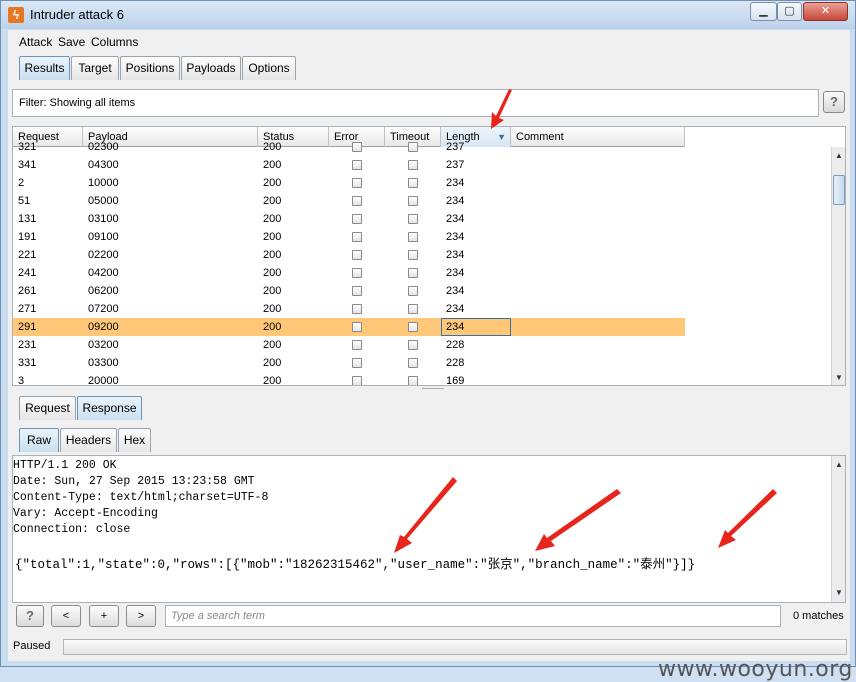  I want to click on table-row: 331 03300 200 228, so click(349, 363).